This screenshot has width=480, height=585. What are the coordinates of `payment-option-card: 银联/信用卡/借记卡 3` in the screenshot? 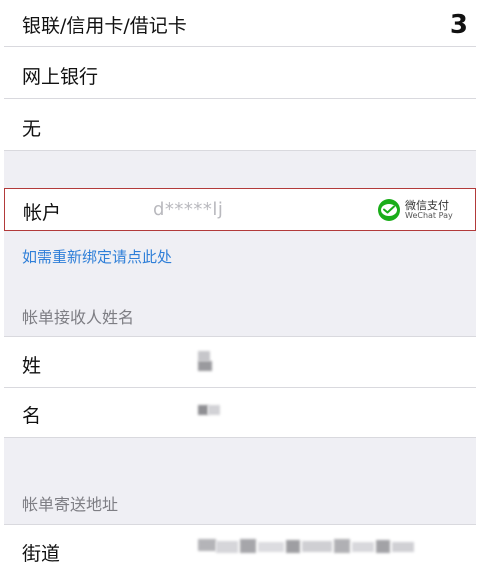 It's located at (240, 23).